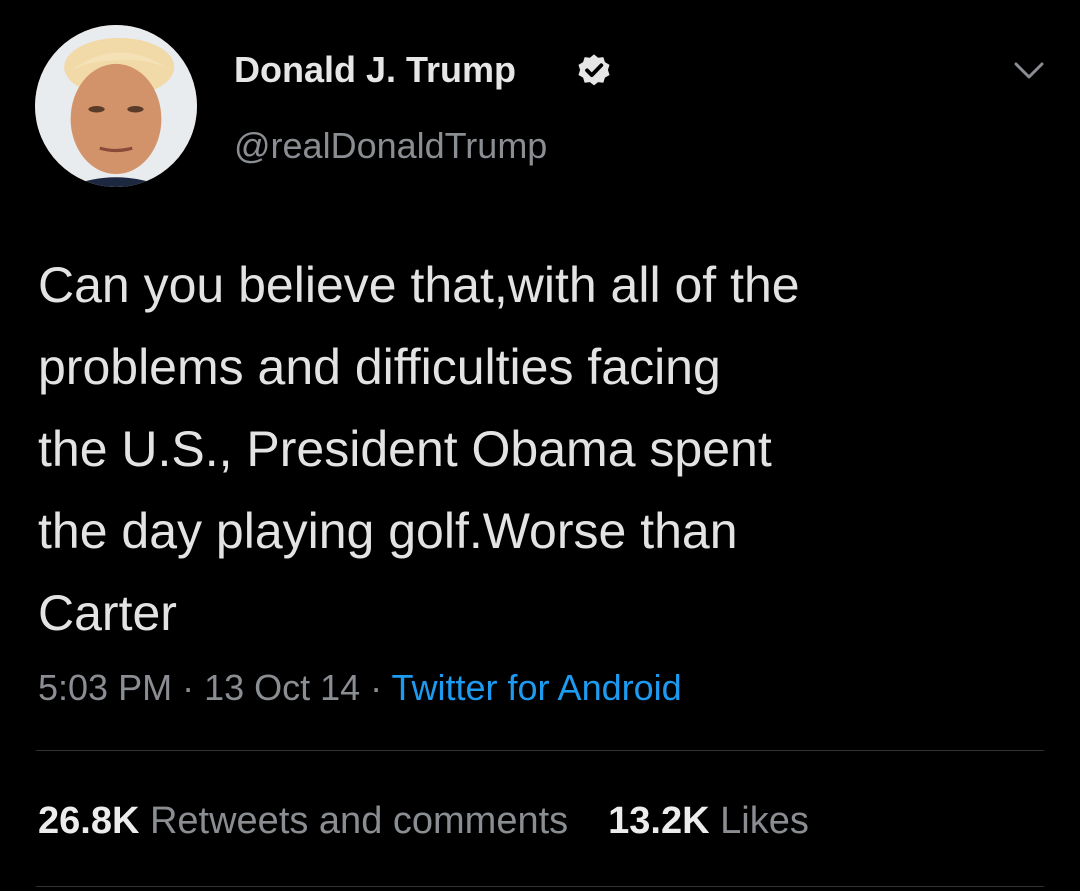  I want to click on chevron-down-icon, so click(1029, 71).